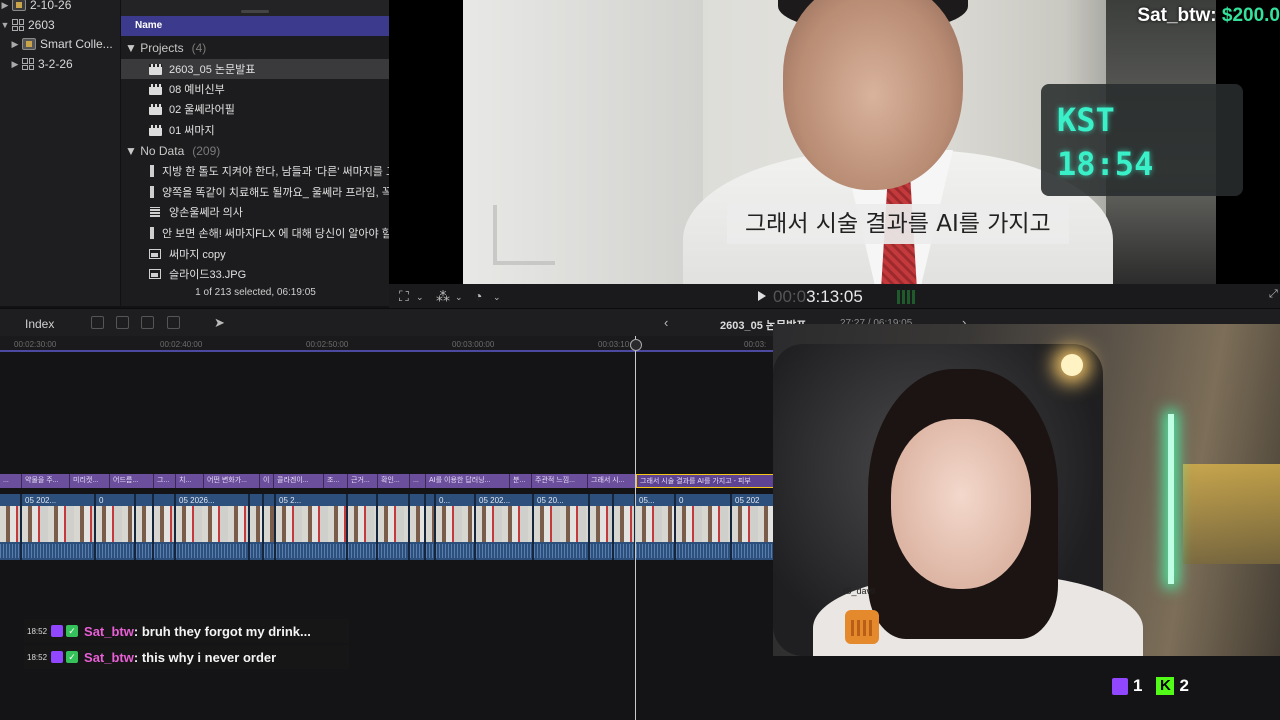  What do you see at coordinates (753, 527) in the screenshot?
I see `video-clip: 05 202` at bounding box center [753, 527].